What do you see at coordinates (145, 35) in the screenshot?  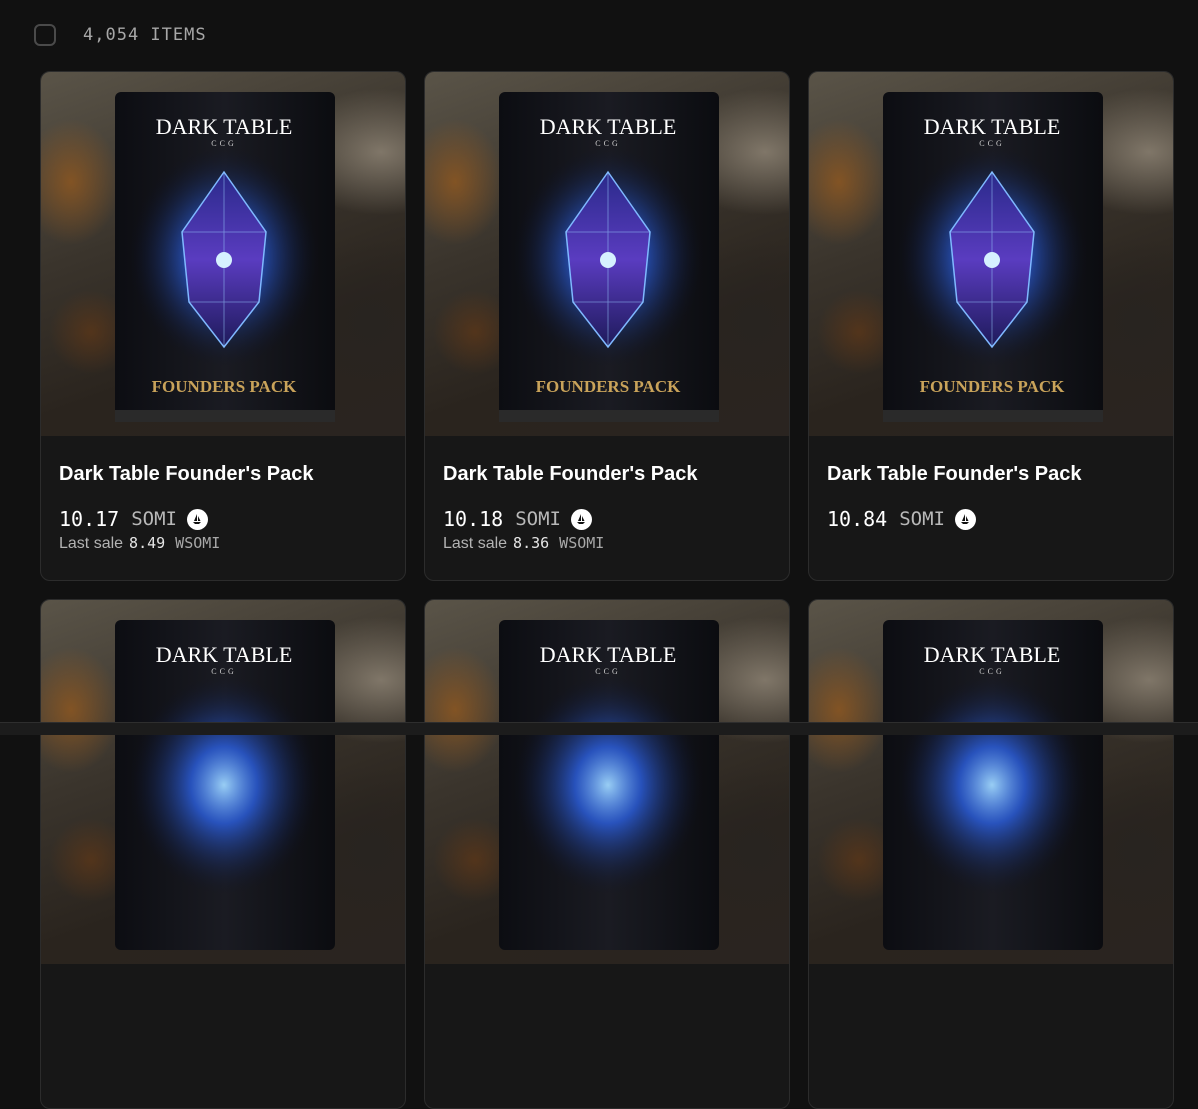 I see `item-count: 4,054 ITEMS` at bounding box center [145, 35].